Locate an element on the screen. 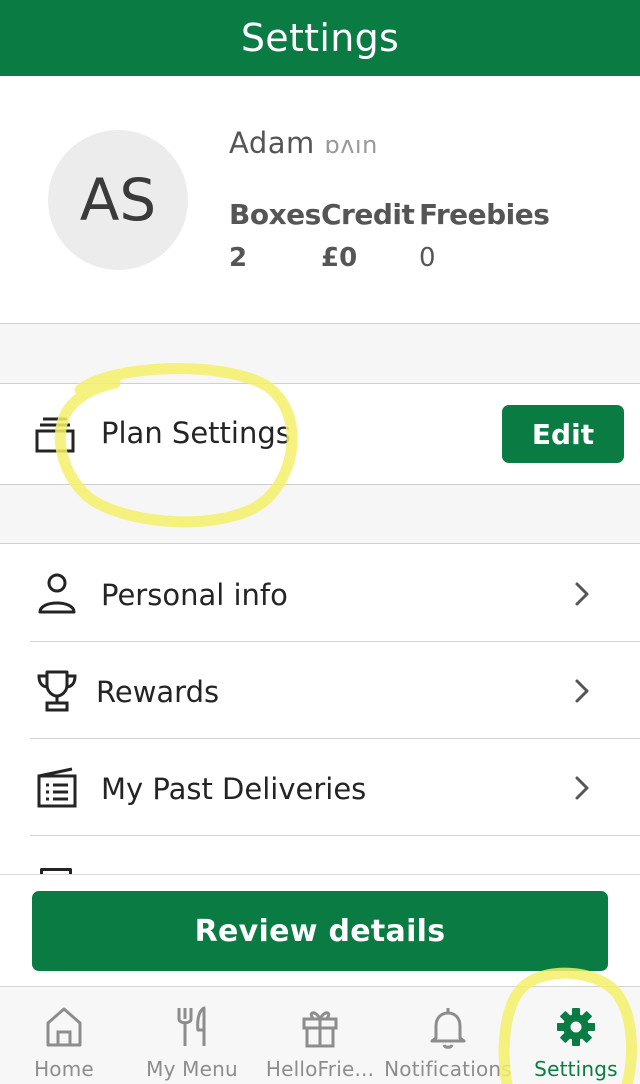  tab-label: Settings is located at coordinates (576, 1069).